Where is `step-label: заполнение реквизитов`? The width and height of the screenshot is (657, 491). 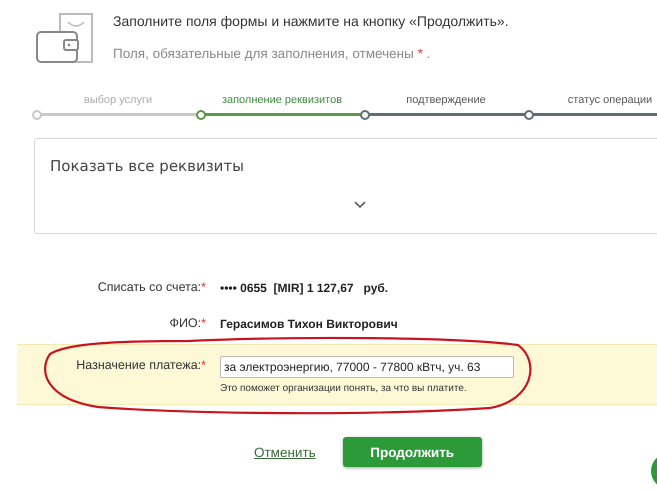 step-label: заполнение реквизитов is located at coordinates (282, 100).